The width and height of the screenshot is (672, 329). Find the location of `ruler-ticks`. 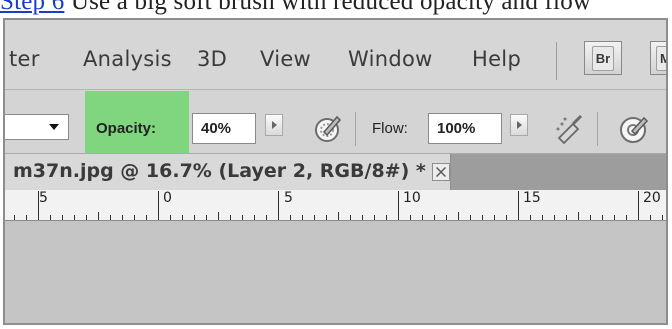

ruler-ticks is located at coordinates (338, 205).